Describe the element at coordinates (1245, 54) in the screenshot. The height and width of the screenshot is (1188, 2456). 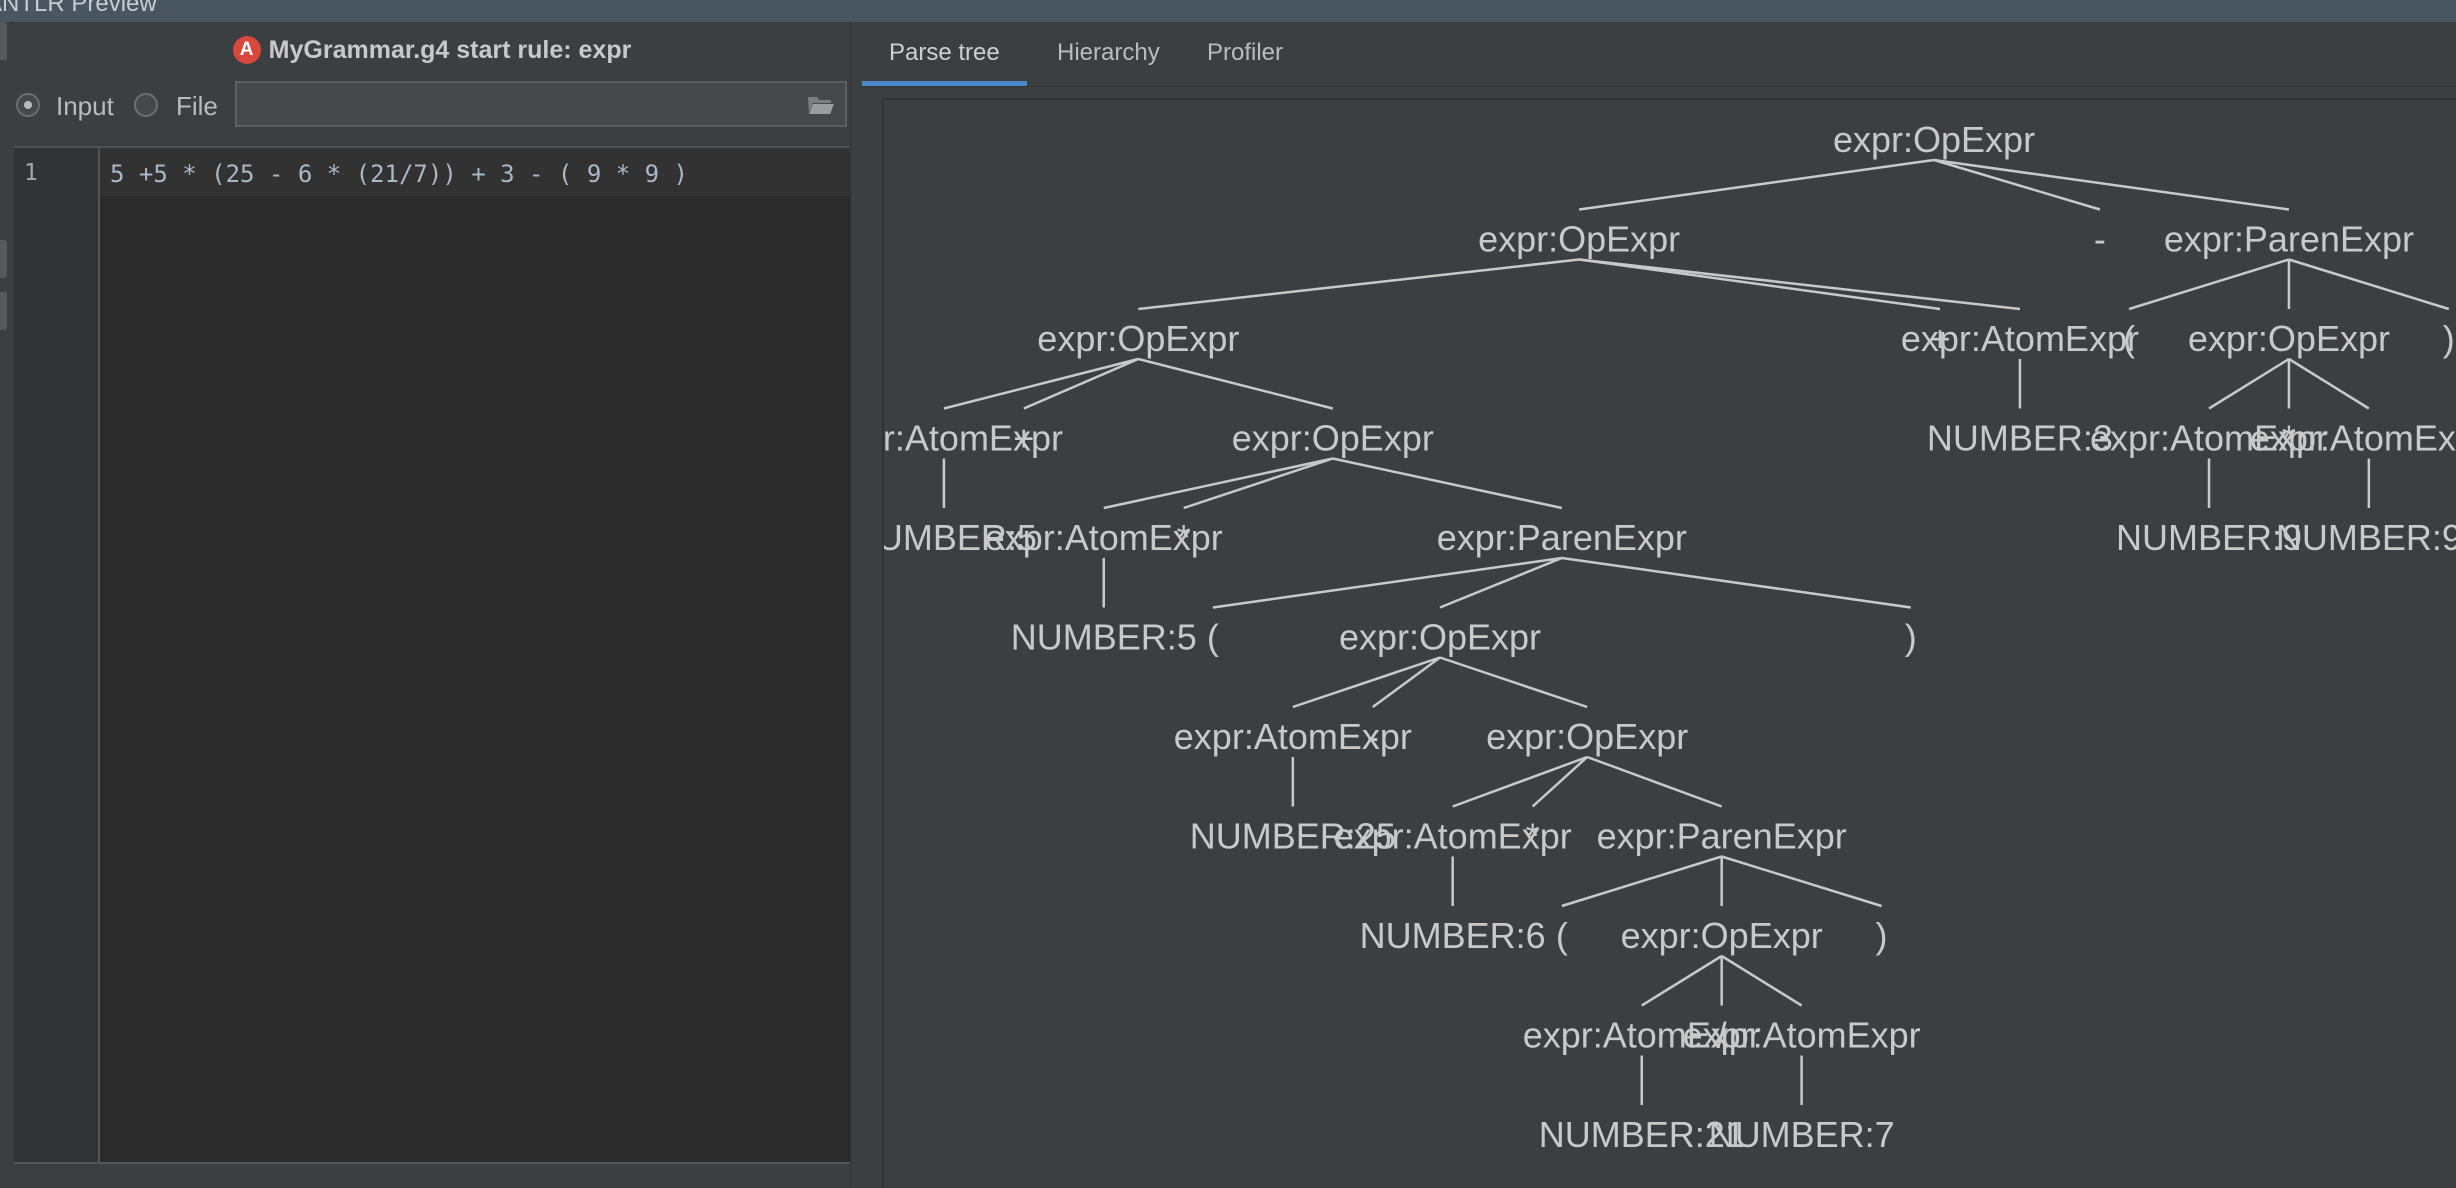
I see `tab-profiler: Profiler` at that location.